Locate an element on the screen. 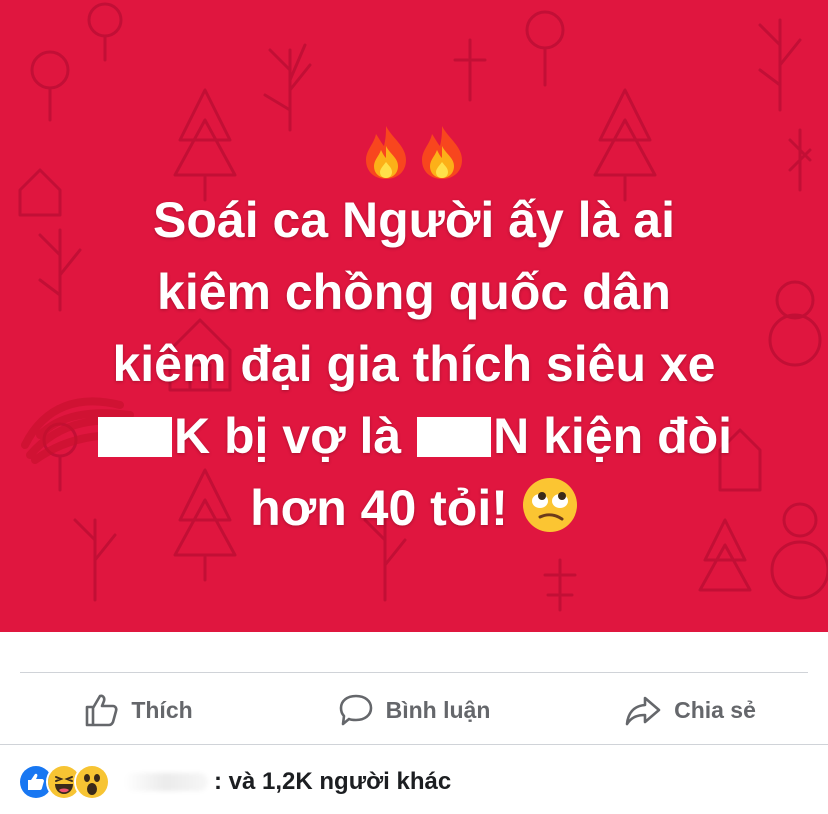 The image size is (828, 814). wow-reaction-icon is located at coordinates (92, 782).